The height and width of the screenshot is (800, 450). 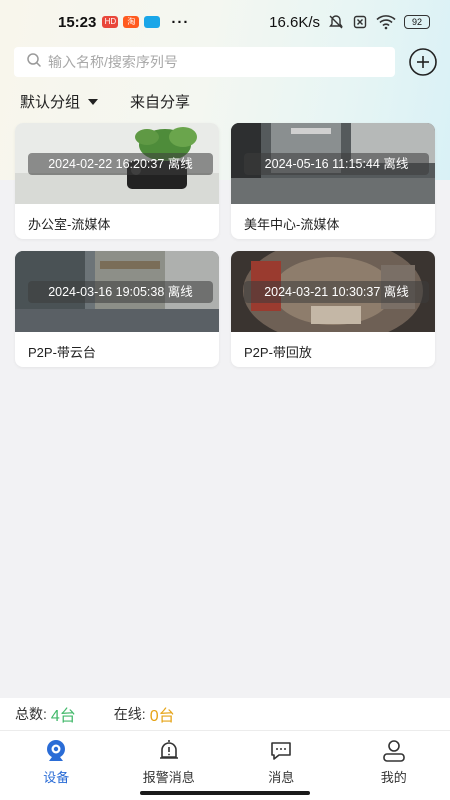 What do you see at coordinates (77, 22) in the screenshot?
I see `status-time: 15:23` at bounding box center [77, 22].